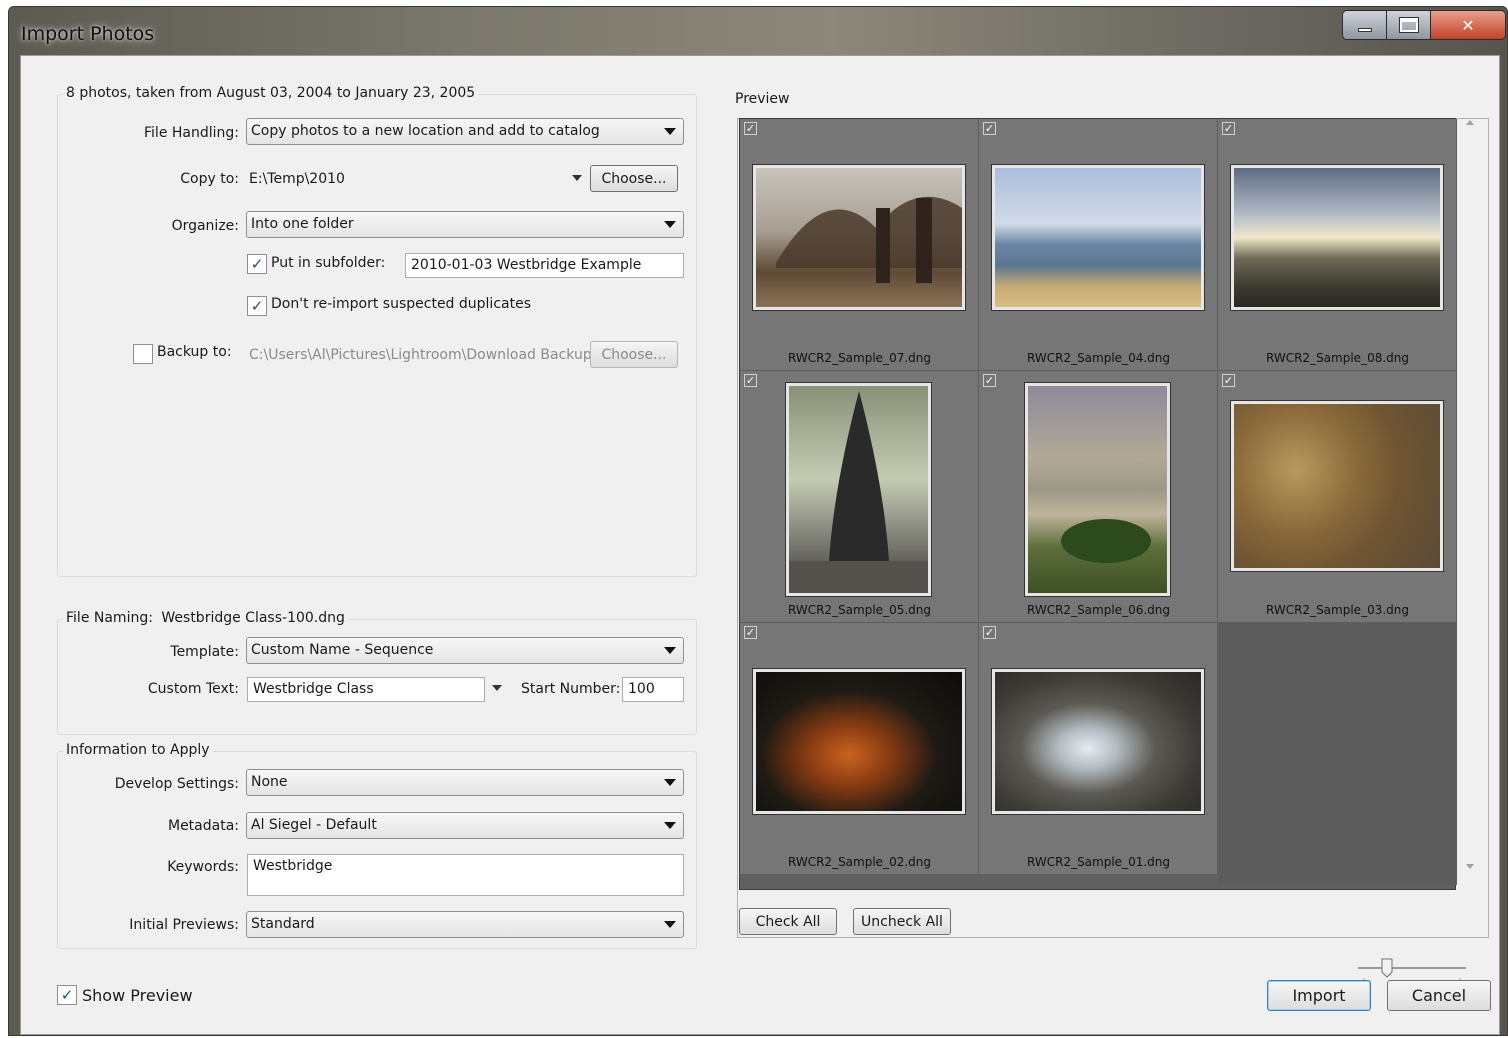 Image resolution: width=1508 pixels, height=1038 pixels. What do you see at coordinates (859, 741) in the screenshot?
I see `thumbnail-image-koi-fish` at bounding box center [859, 741].